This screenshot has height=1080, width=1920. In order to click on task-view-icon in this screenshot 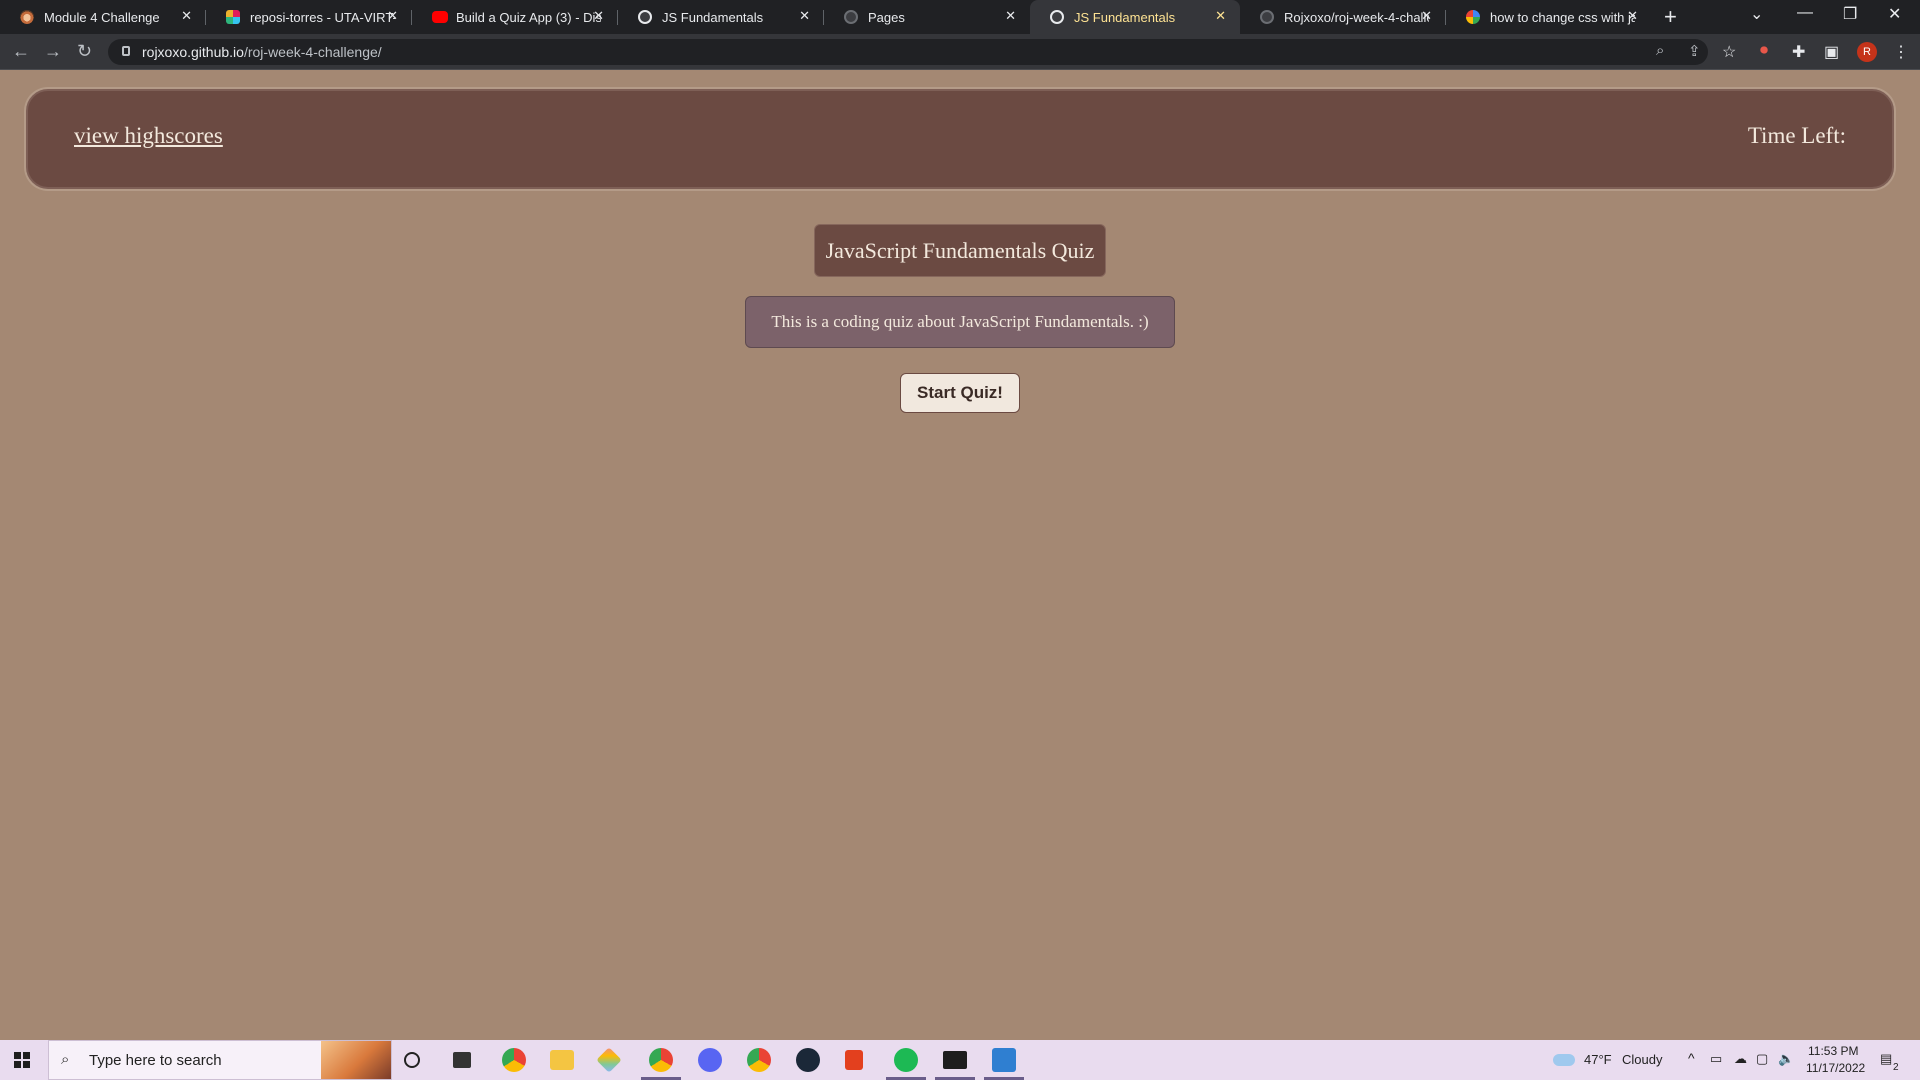, I will do `click(462, 1060)`.